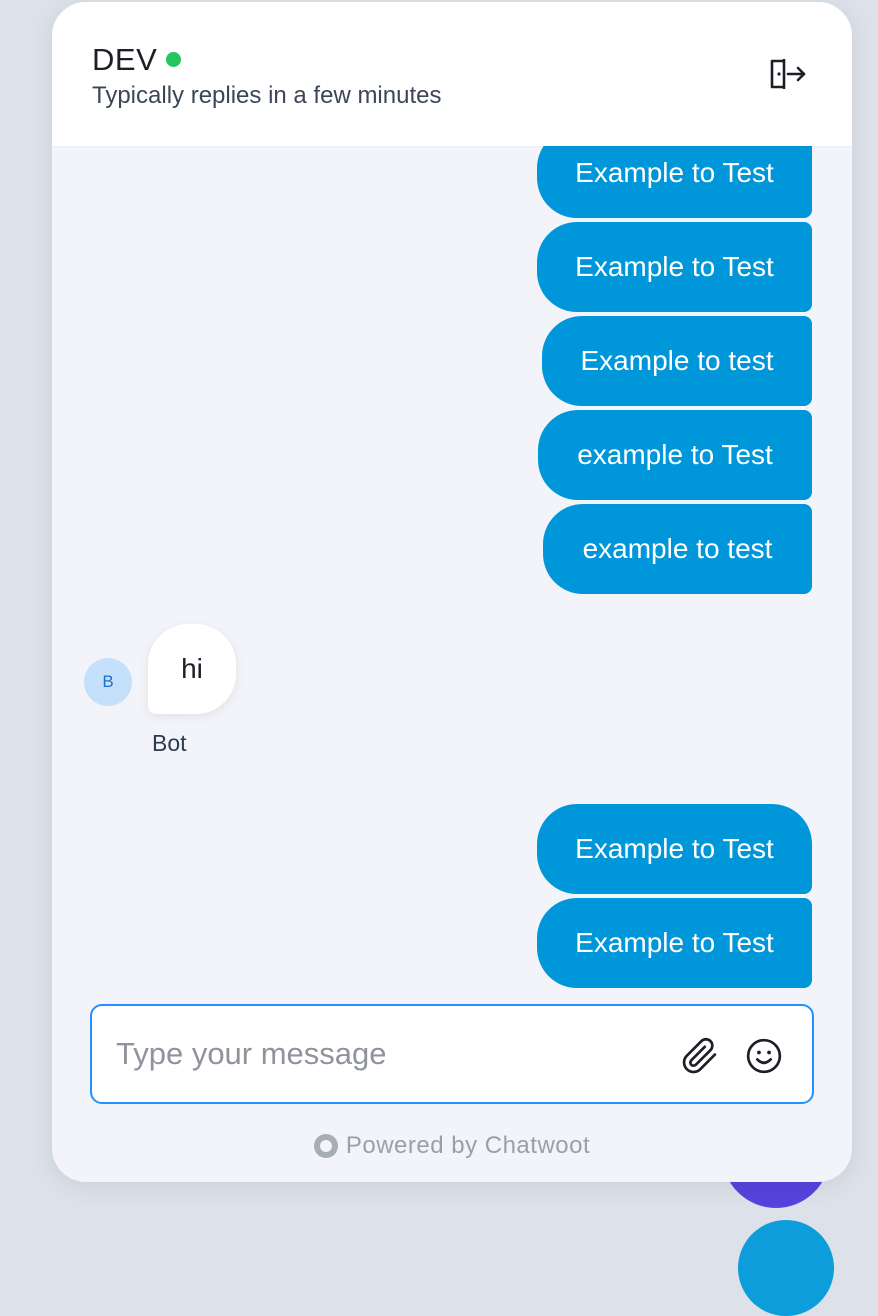 Image resolution: width=878 pixels, height=1316 pixels. I want to click on sender-name: Bot, so click(169, 743).